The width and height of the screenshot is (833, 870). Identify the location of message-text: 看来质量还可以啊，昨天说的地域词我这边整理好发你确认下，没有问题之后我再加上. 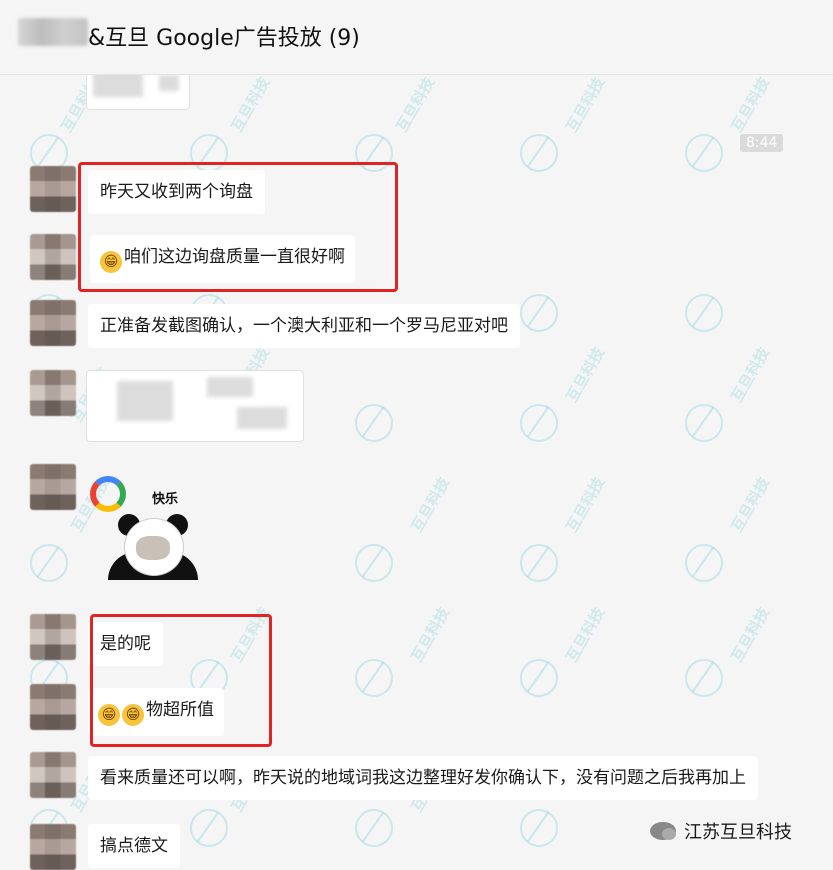
(423, 778).